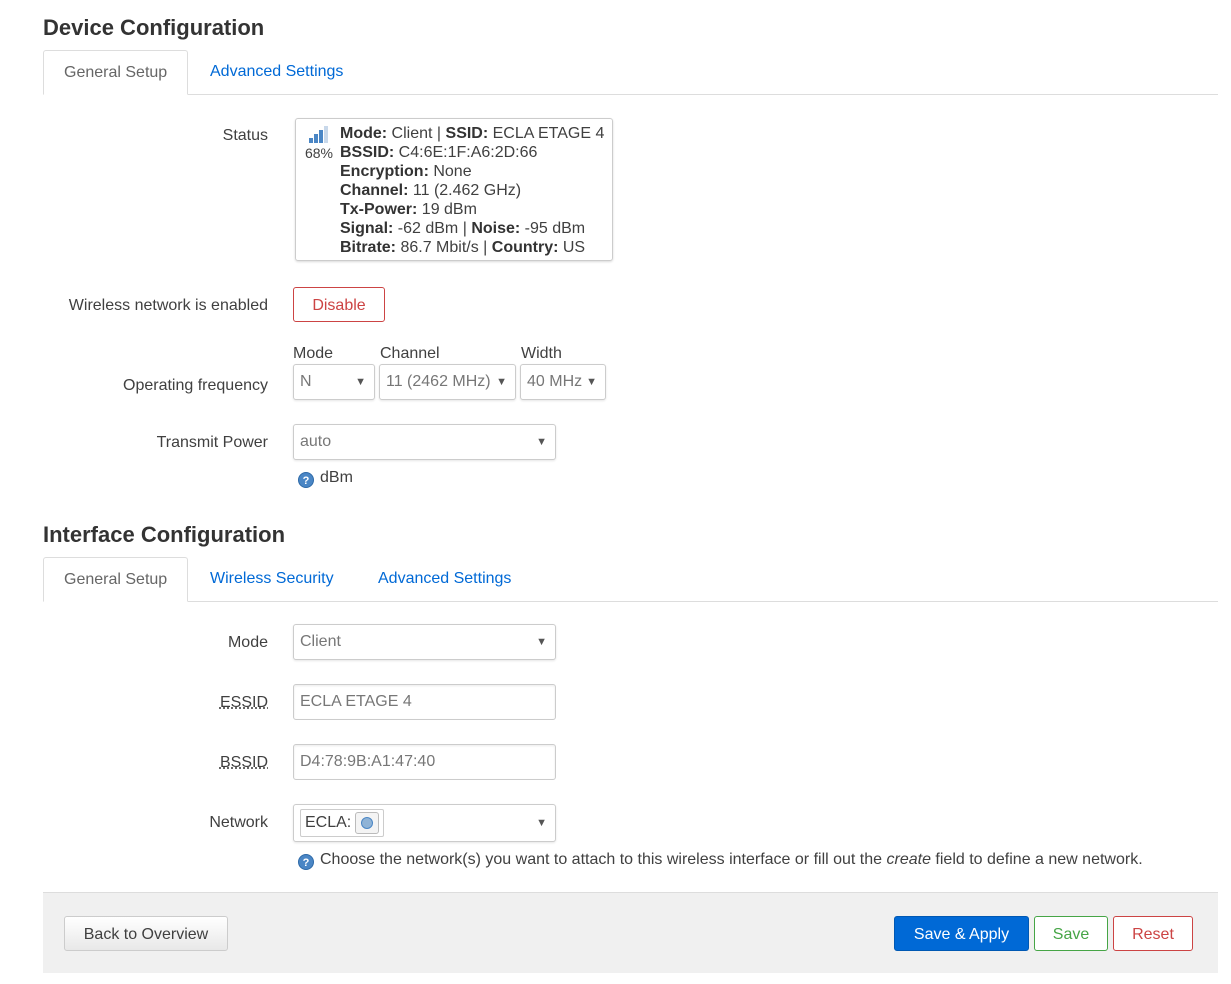 Image resolution: width=1231 pixels, height=984 pixels. What do you see at coordinates (319, 153) in the screenshot?
I see `signal-percent: 68%` at bounding box center [319, 153].